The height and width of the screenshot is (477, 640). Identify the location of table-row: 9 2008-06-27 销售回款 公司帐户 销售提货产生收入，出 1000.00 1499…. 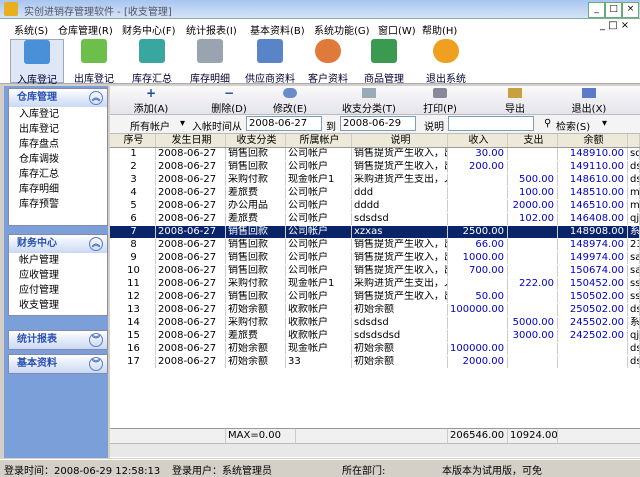
(375, 258).